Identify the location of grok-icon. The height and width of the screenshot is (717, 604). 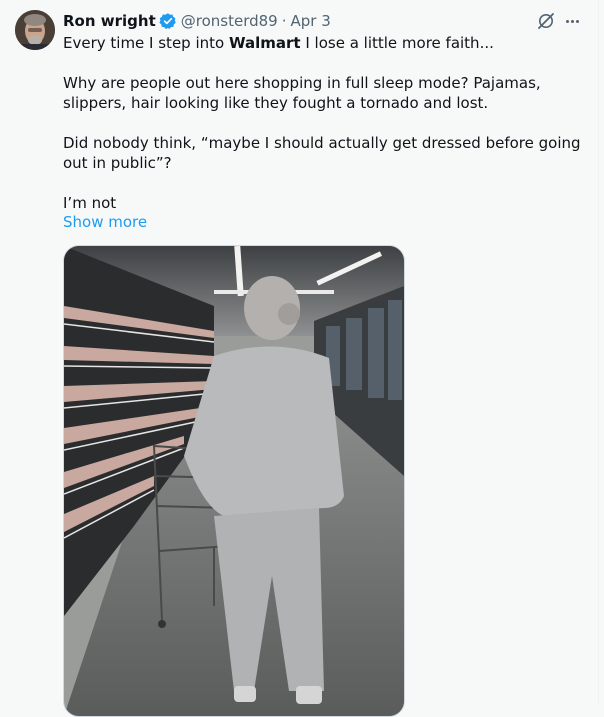
(546, 21).